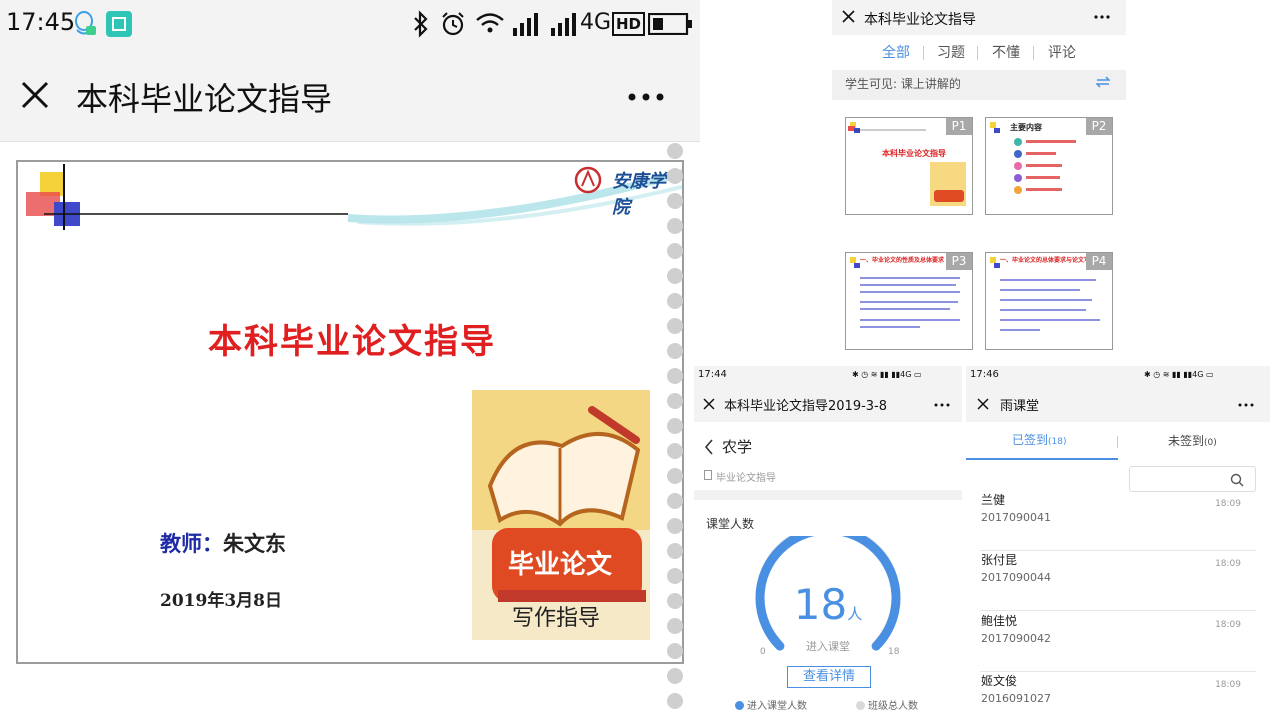 This screenshot has width=1280, height=720. What do you see at coordinates (1103, 82) in the screenshot?
I see `switch-icon` at bounding box center [1103, 82].